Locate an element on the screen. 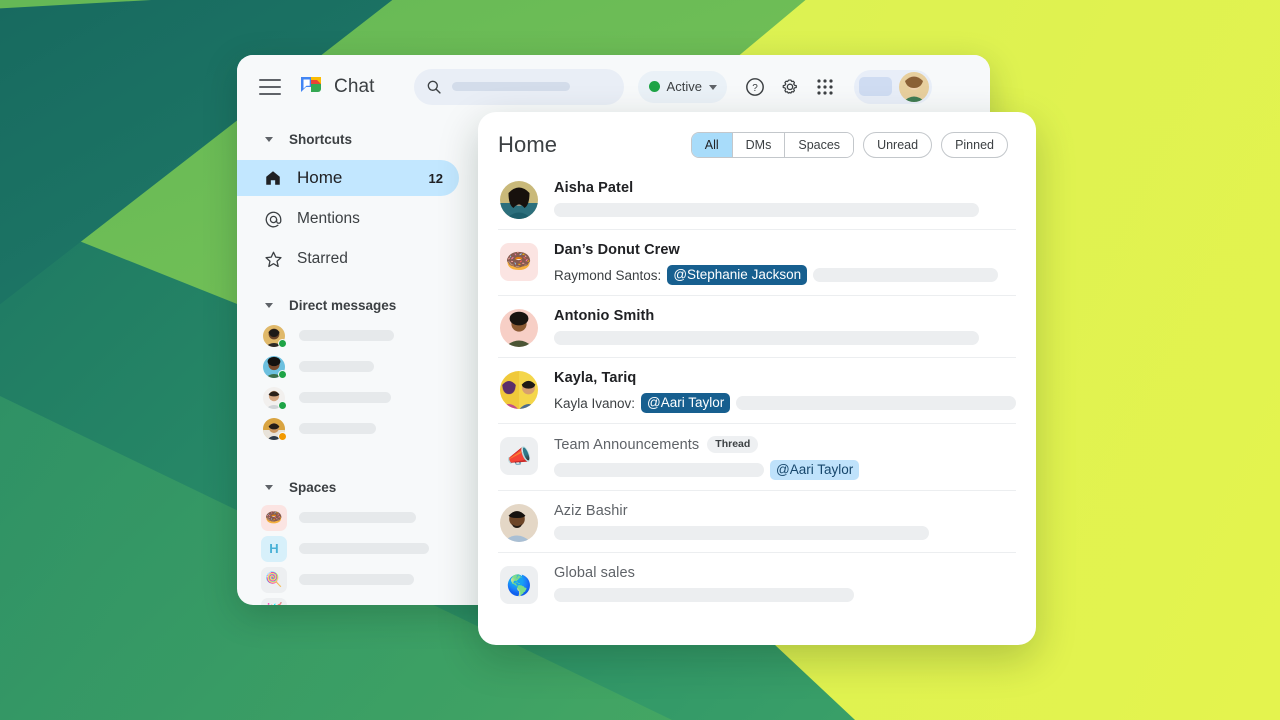 This screenshot has width=1280, height=720. table-row: Antonio Smith is located at coordinates (757, 327).